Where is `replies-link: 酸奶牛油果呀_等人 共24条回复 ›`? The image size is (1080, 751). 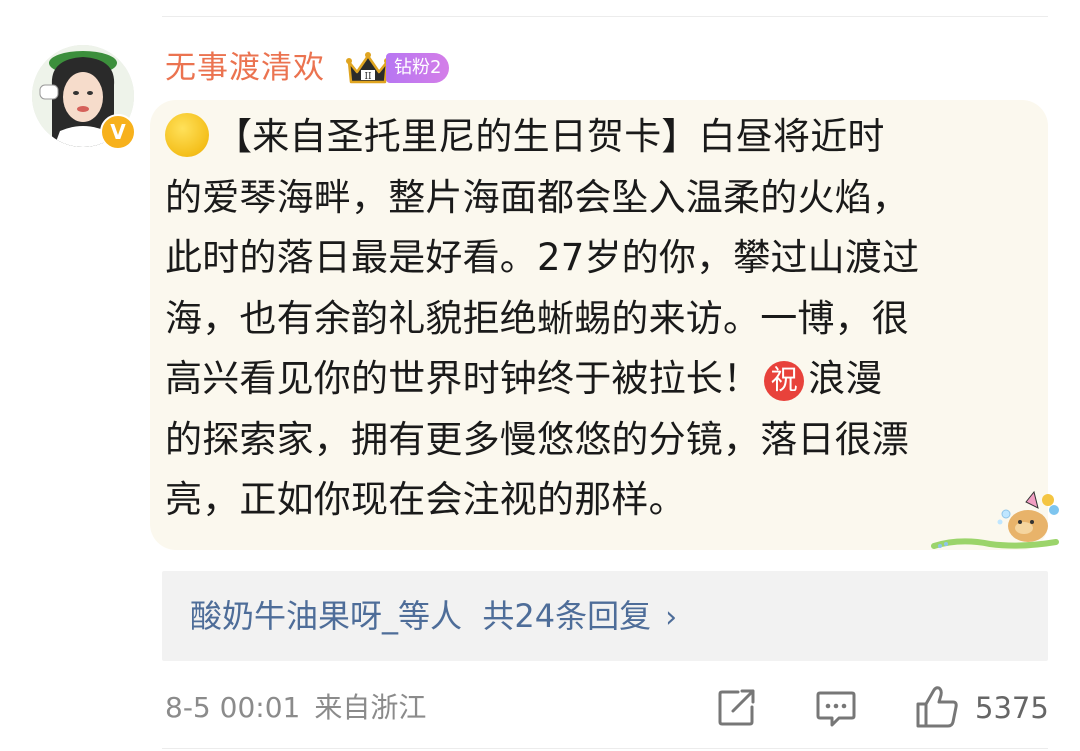 replies-link: 酸奶牛油果呀_等人 共24条回复 › is located at coordinates (605, 616).